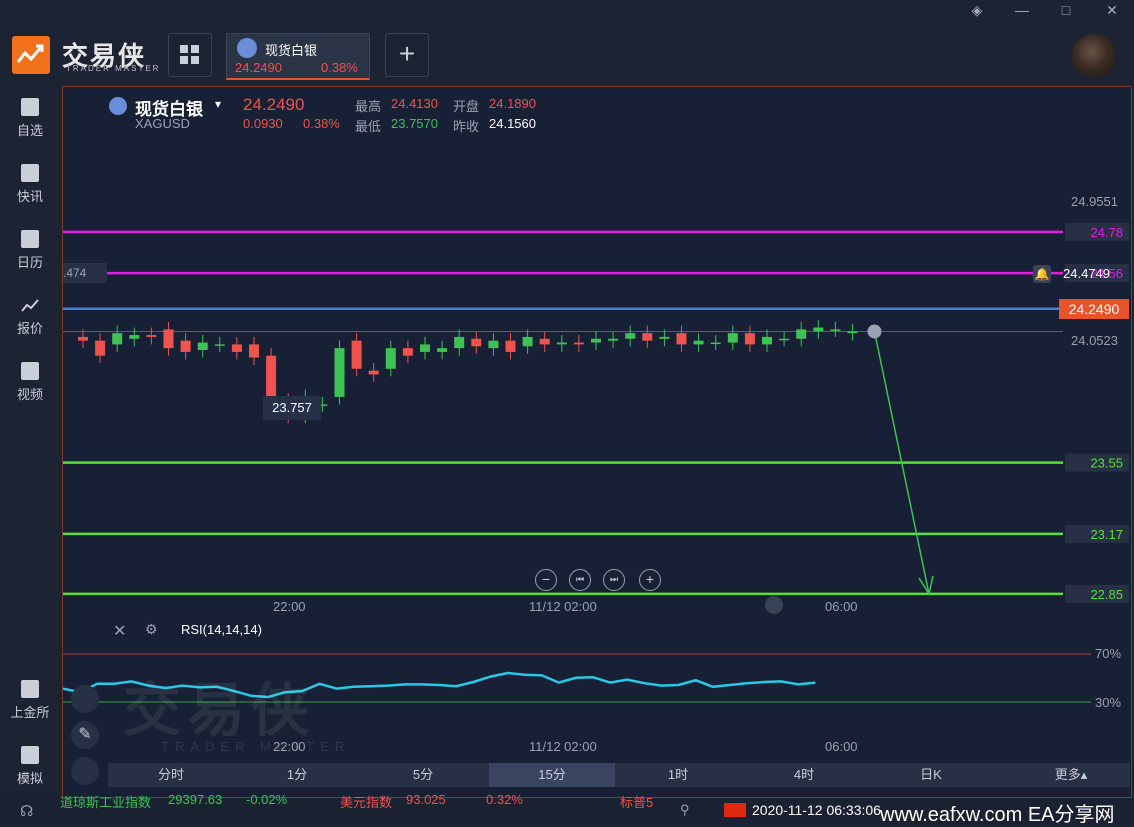 The image size is (1134, 827). I want to click on tab-instrument-name: 现货白银, so click(291, 50).